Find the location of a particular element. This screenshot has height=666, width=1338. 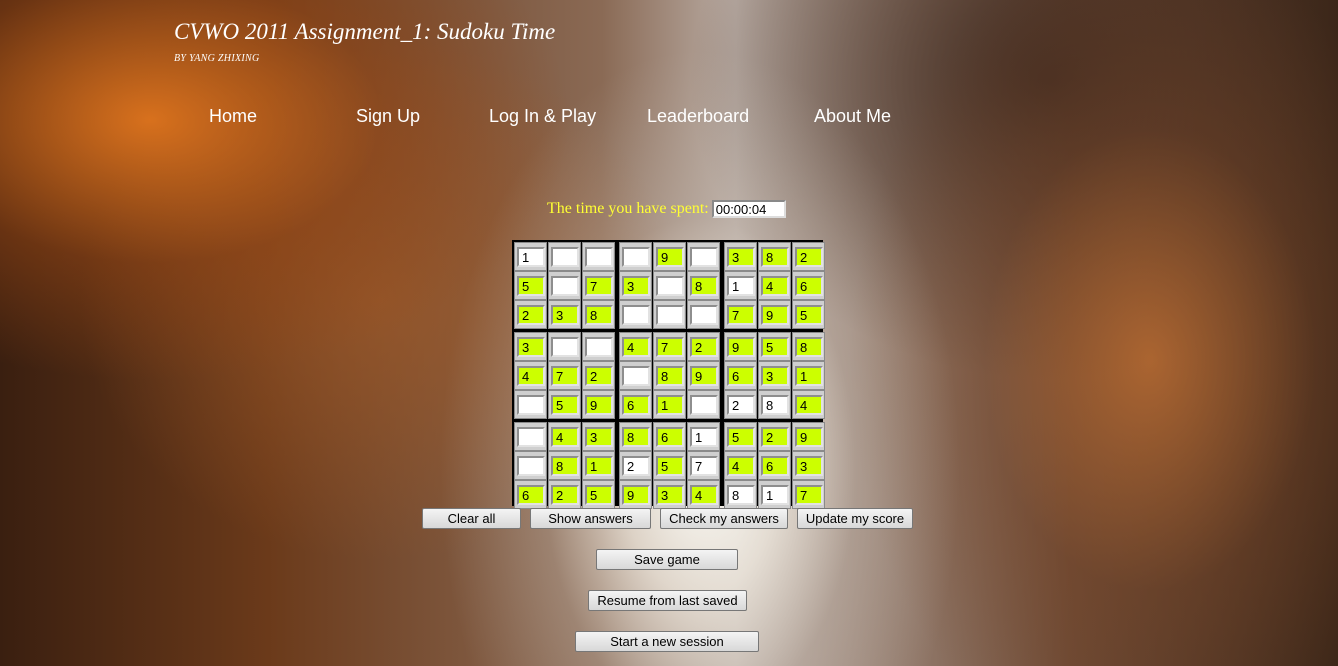

nav-about-me: About Me is located at coordinates (852, 116).